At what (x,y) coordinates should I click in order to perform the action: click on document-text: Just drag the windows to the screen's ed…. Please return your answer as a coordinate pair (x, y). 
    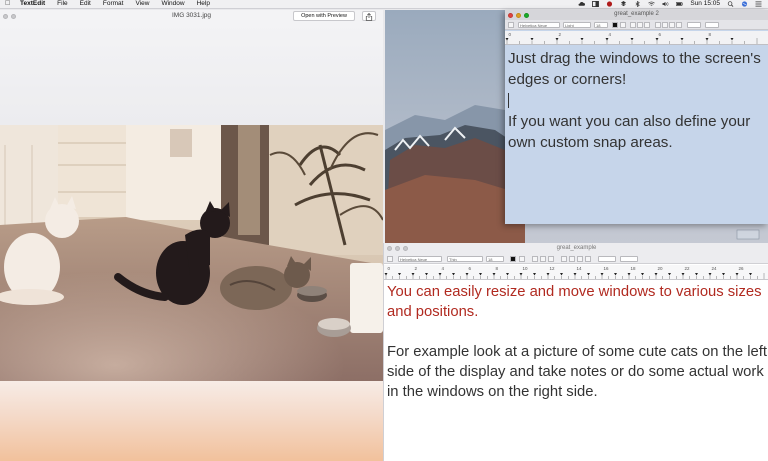
    Looking at the image, I should click on (637, 100).